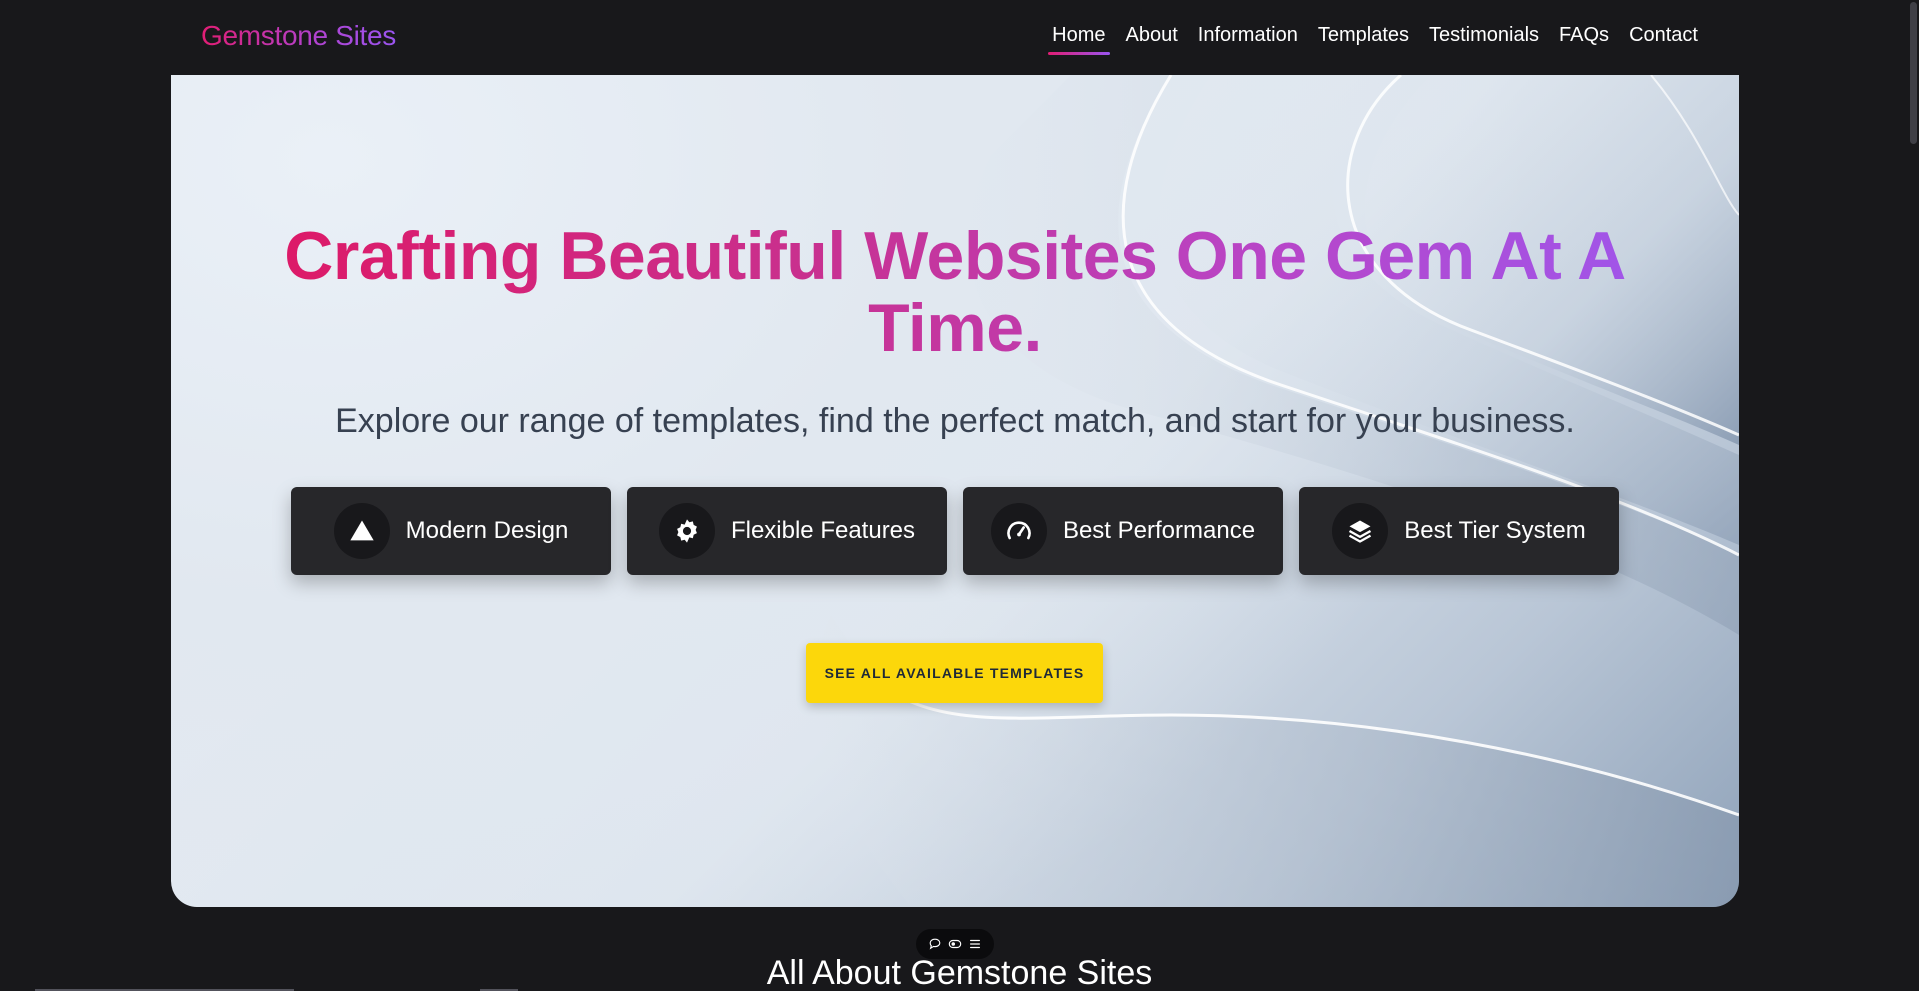 This screenshot has height=991, width=1919. Describe the element at coordinates (935, 944) in the screenshot. I see `chat-icon` at that location.